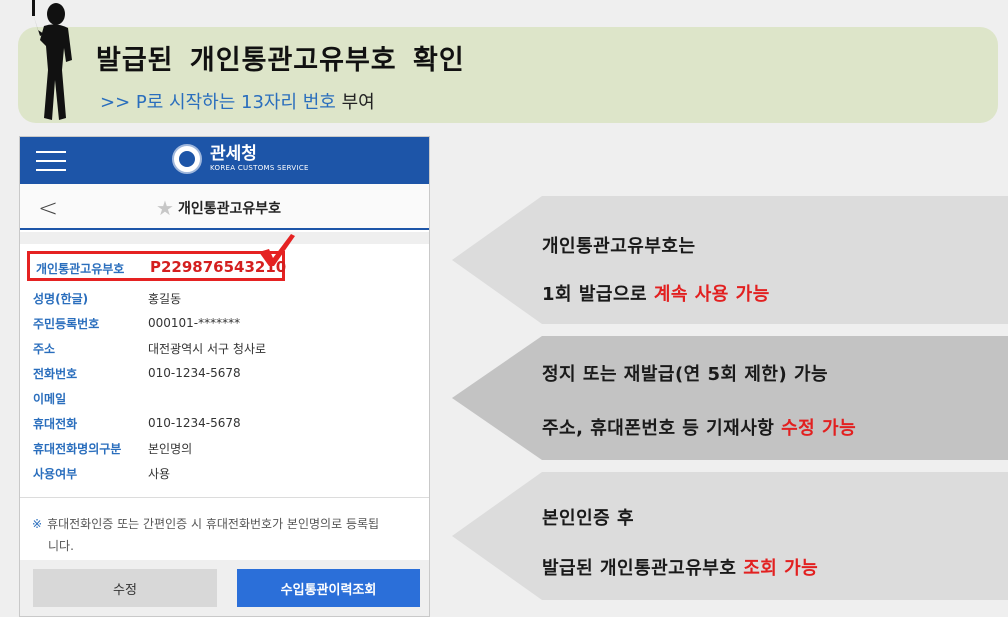  I want to click on callout-line-1: 개인통관고유부호는, so click(619, 246).